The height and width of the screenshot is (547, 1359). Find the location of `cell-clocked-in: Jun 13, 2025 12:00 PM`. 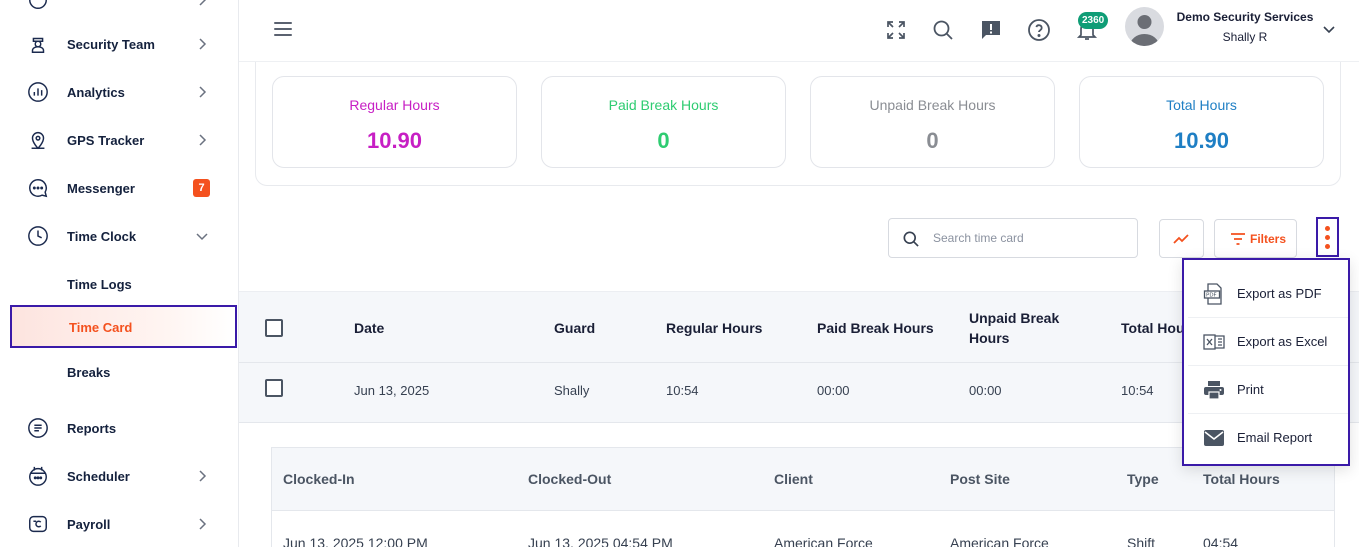

cell-clocked-in: Jun 13, 2025 12:00 PM is located at coordinates (355, 541).